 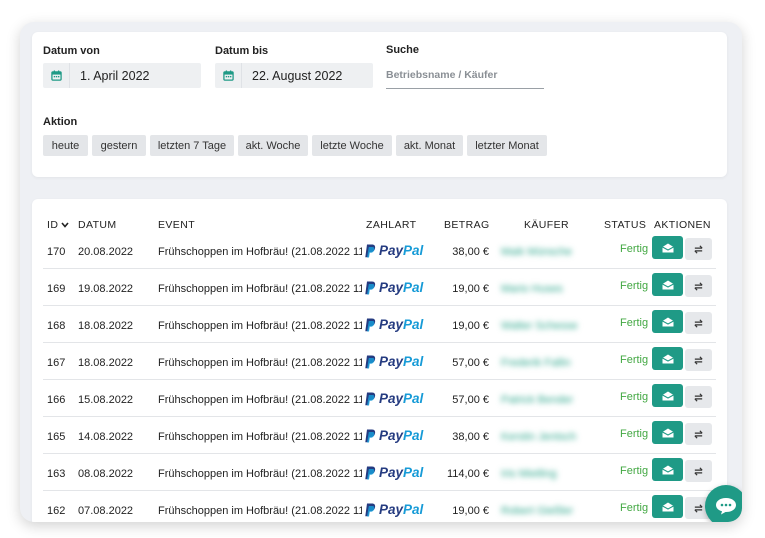 What do you see at coordinates (429, 145) in the screenshot?
I see `range-current-month-button: akt. Monat` at bounding box center [429, 145].